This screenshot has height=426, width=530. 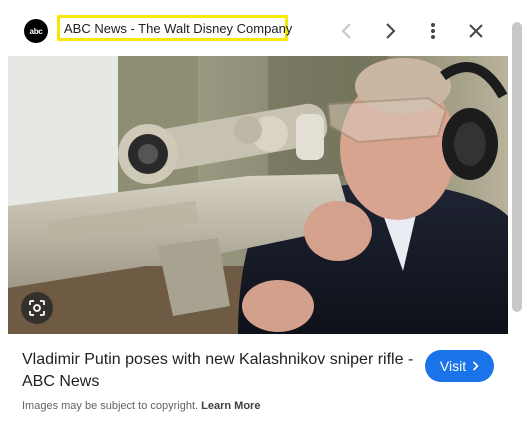 I want to click on learn-more-link: Learn More, so click(x=230, y=406).